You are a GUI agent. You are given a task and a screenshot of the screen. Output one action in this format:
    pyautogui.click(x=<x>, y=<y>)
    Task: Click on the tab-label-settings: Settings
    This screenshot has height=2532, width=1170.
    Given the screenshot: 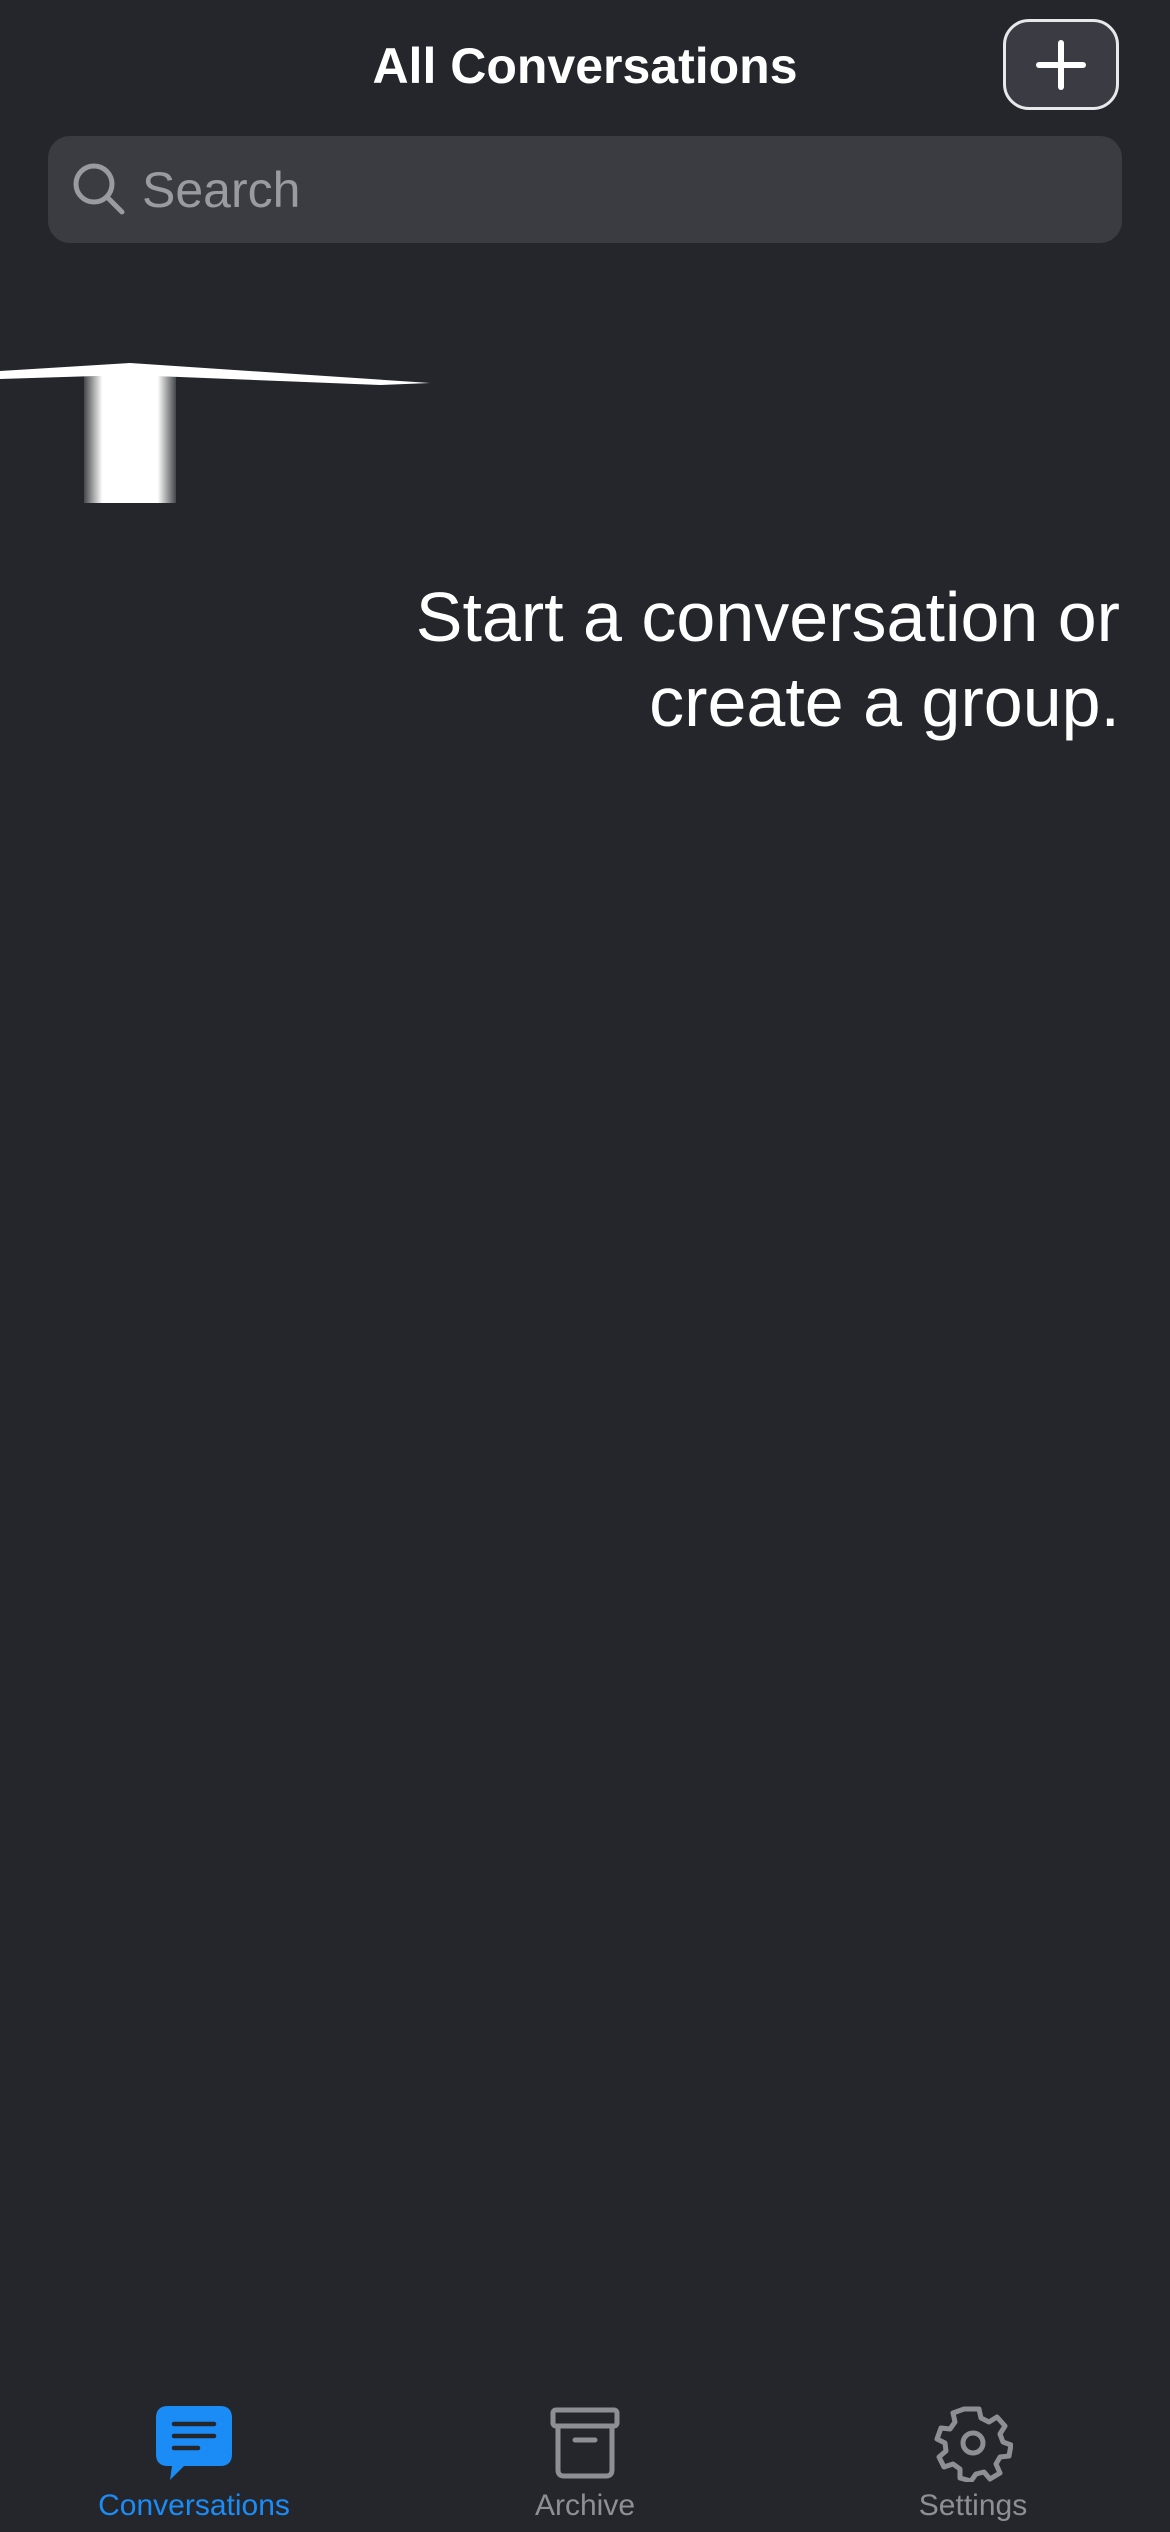 What is the action you would take?
    pyautogui.click(x=973, y=2505)
    